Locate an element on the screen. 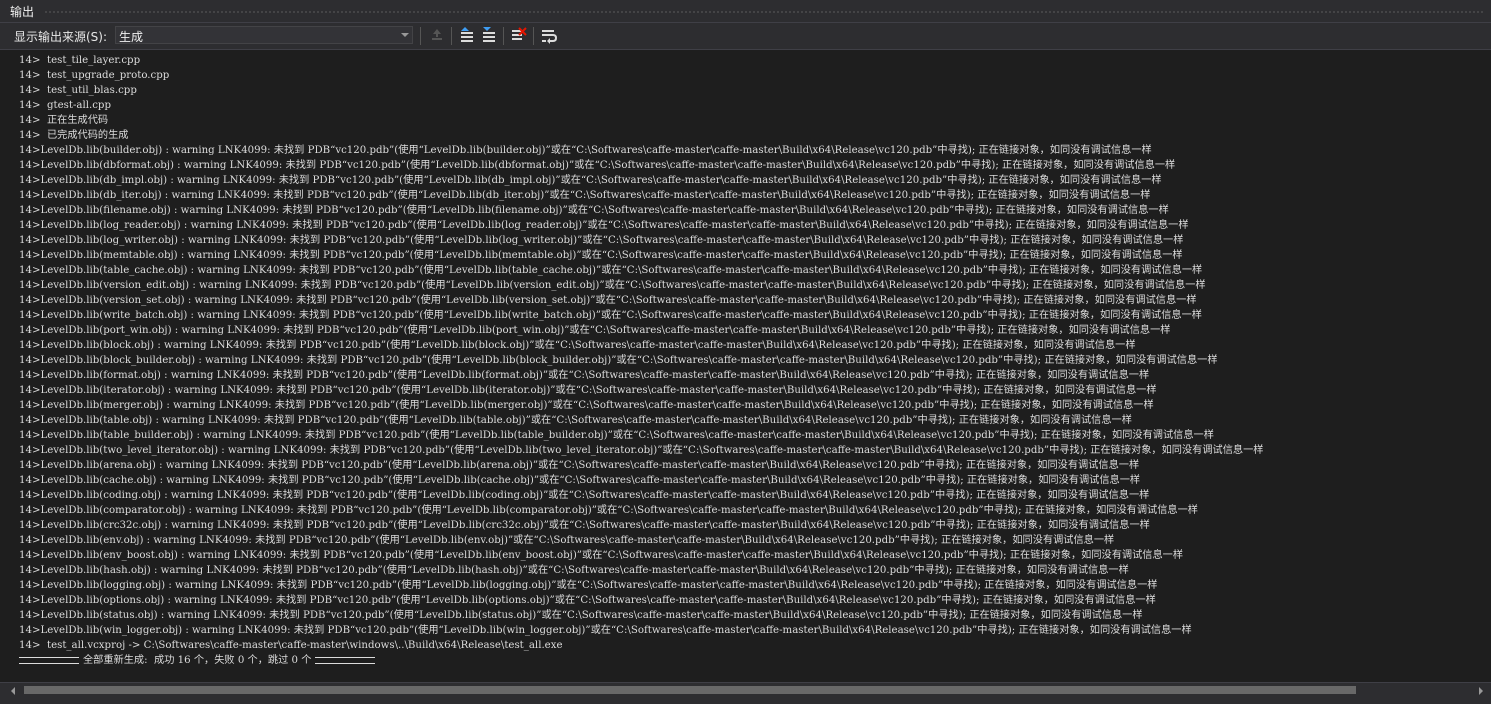 This screenshot has height=704, width=1491. output-line: 14> test_util_blas.cpp is located at coordinates (78, 90).